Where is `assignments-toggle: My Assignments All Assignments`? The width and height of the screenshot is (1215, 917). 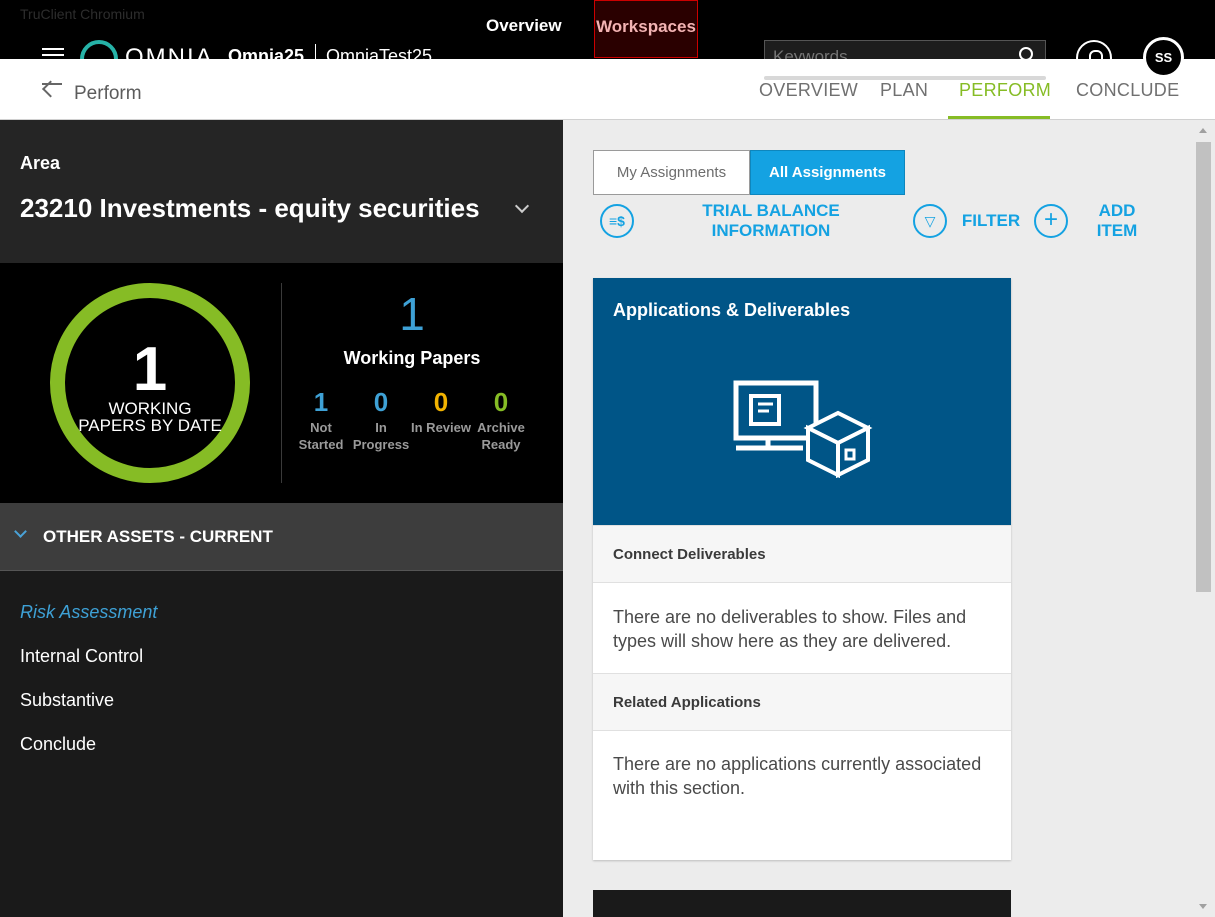 assignments-toggle: My Assignments All Assignments is located at coordinates (749, 172).